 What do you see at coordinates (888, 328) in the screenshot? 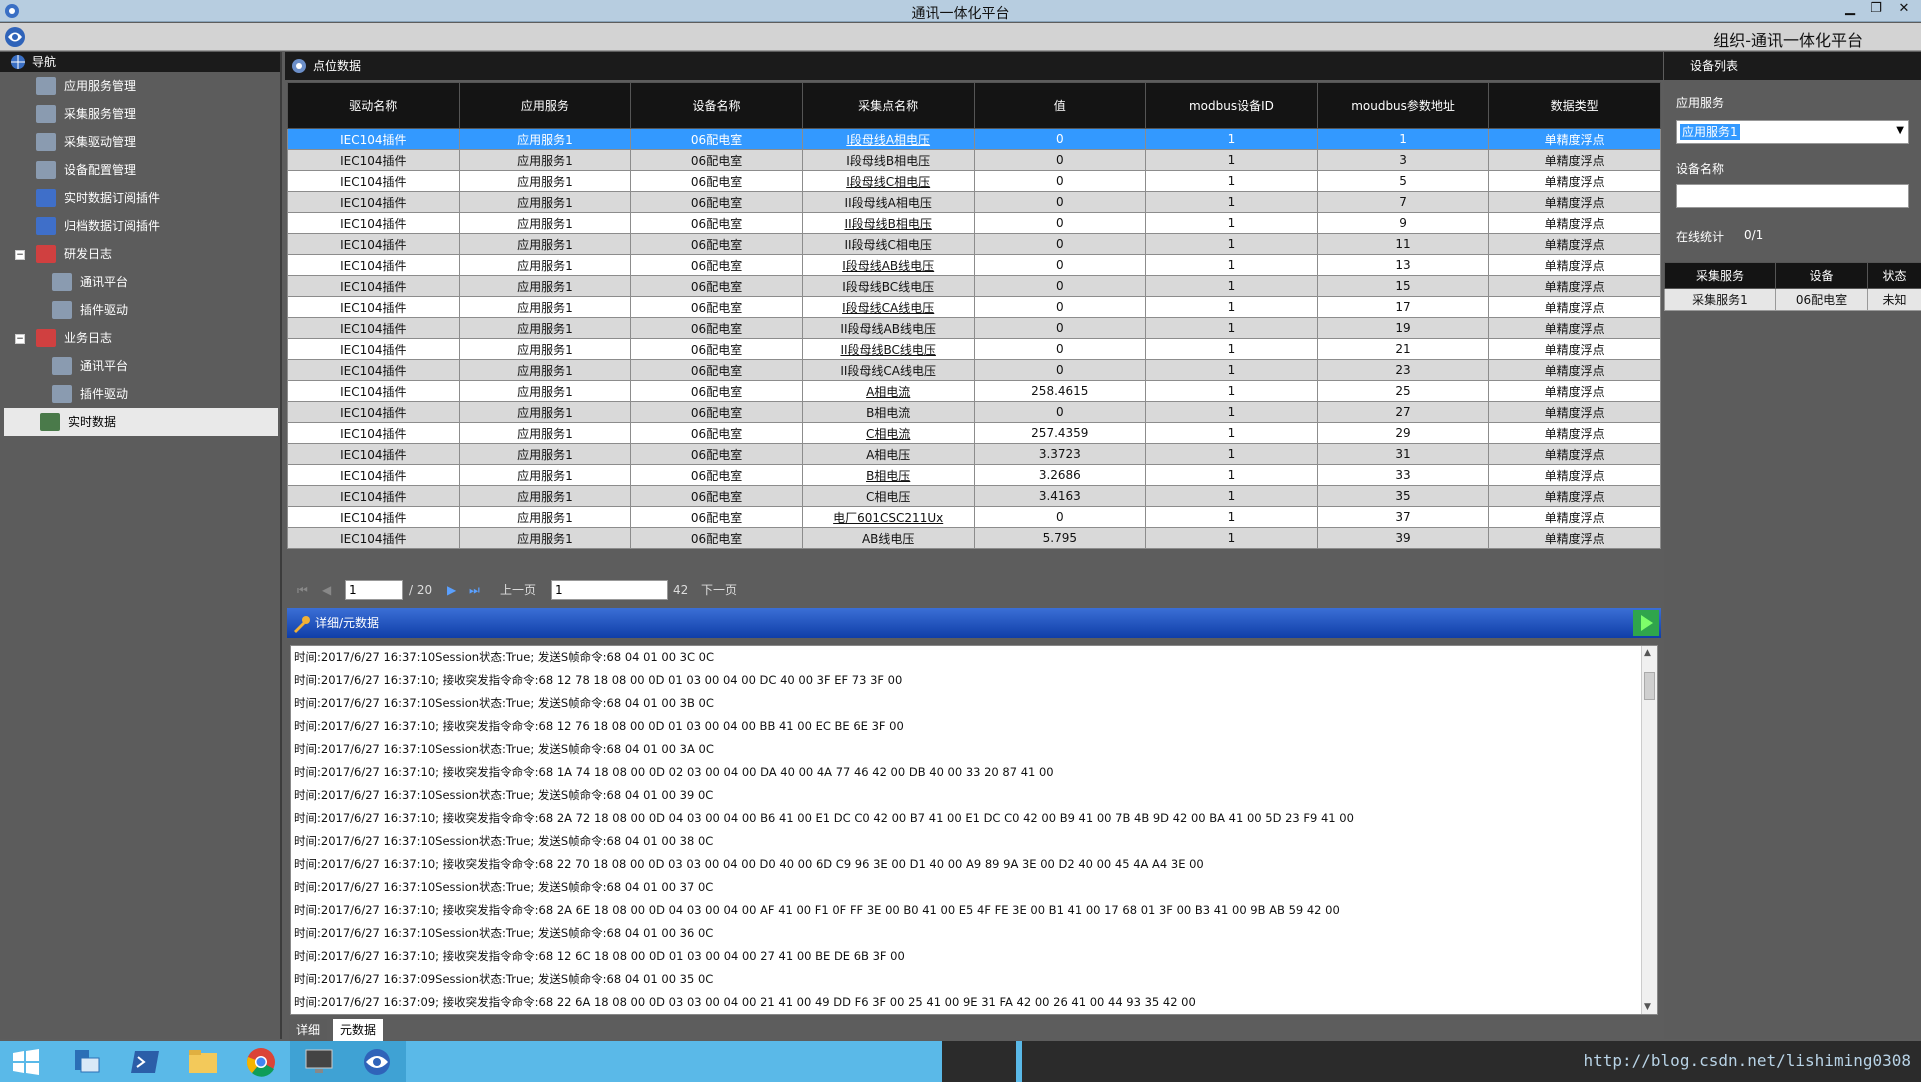
I see `table-cell: II段母线AB线电压` at bounding box center [888, 328].